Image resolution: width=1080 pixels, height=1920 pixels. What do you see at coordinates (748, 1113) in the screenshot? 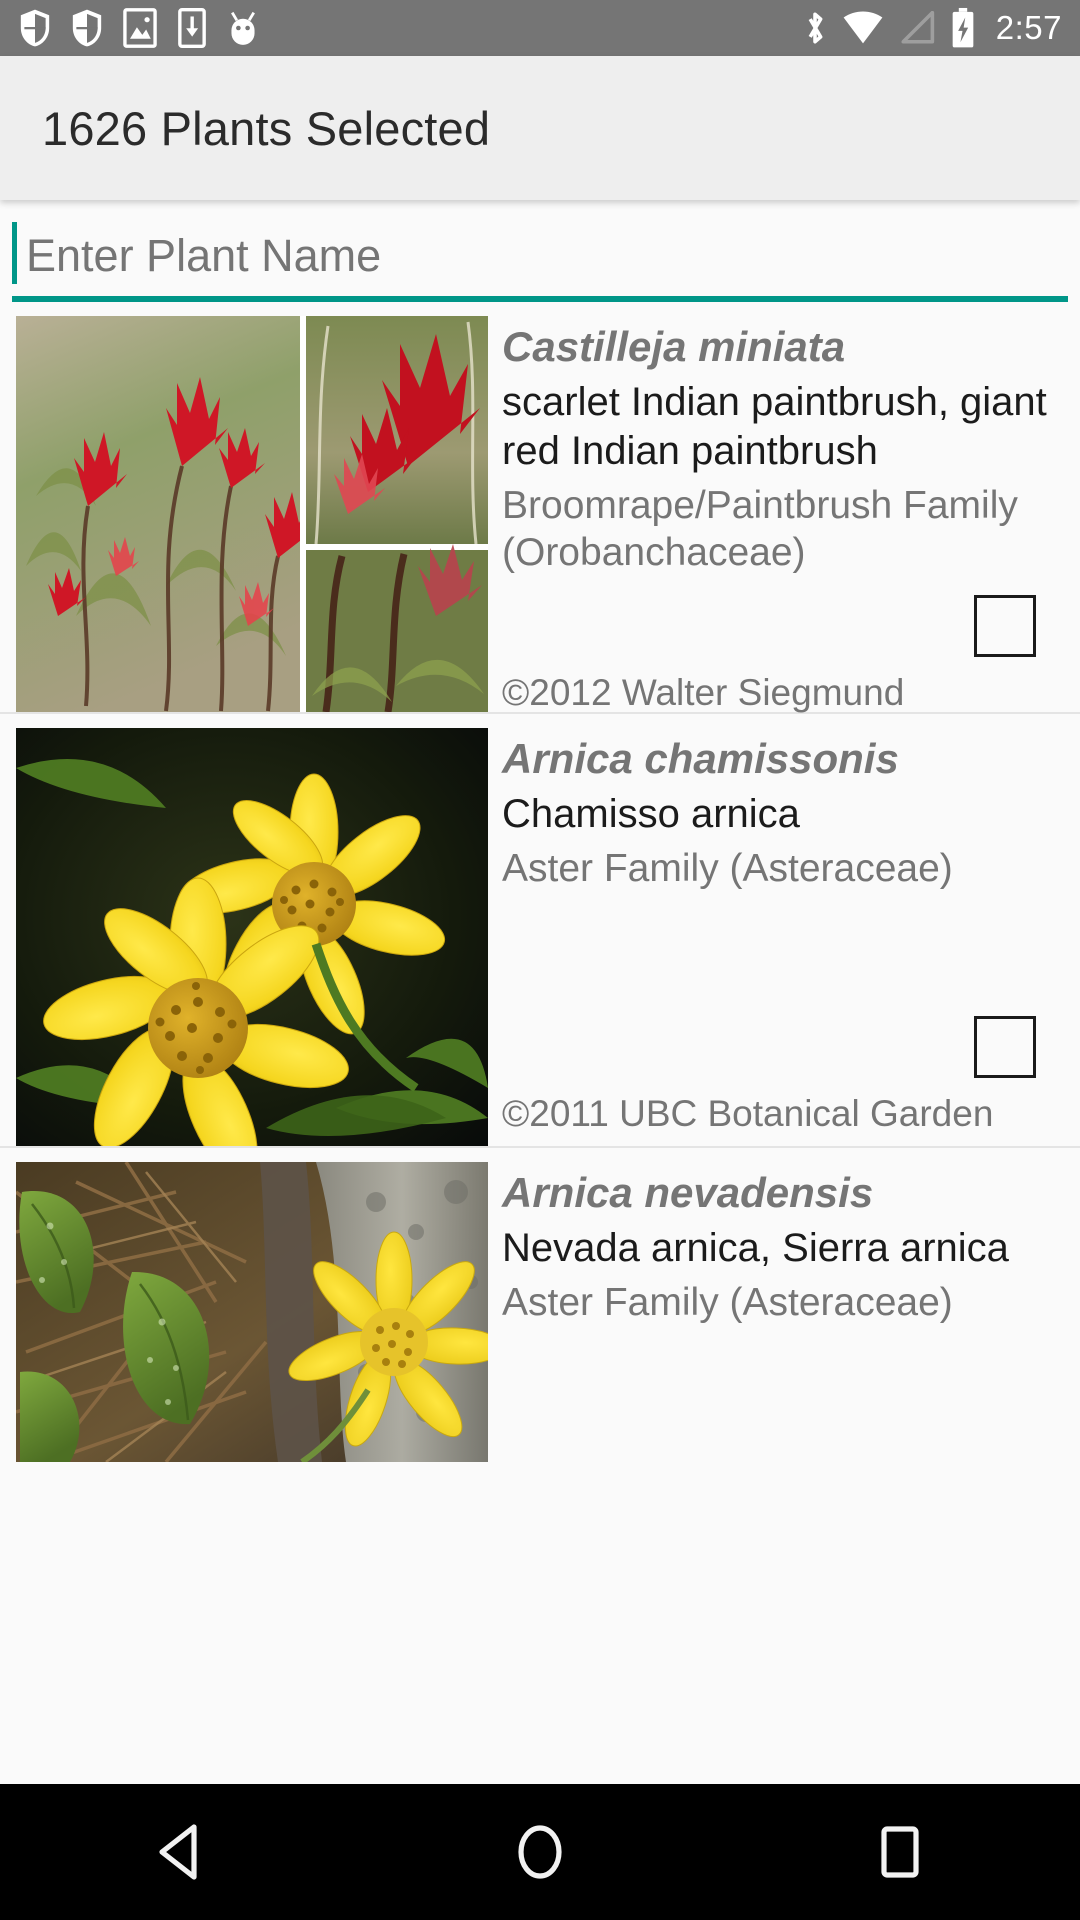
I see `photo-credit: ©2011 UBC Botanical Garden` at bounding box center [748, 1113].